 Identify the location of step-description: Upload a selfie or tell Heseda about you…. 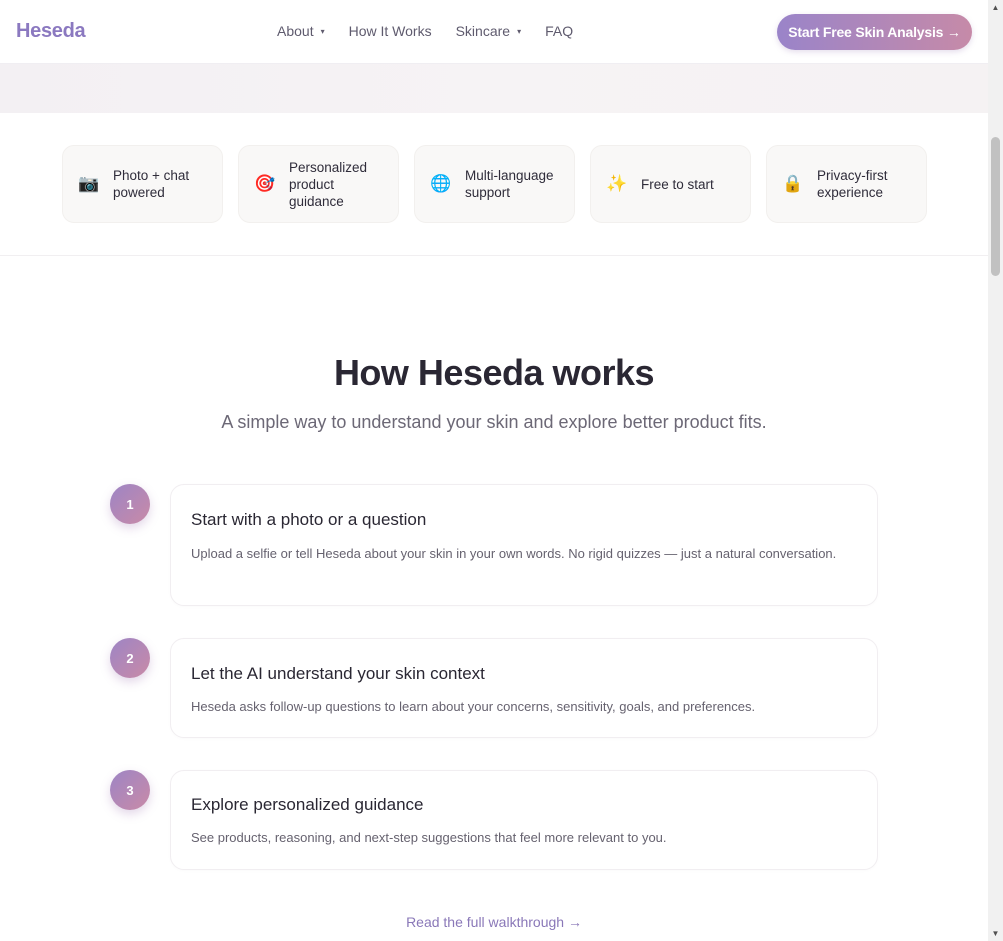
(514, 553).